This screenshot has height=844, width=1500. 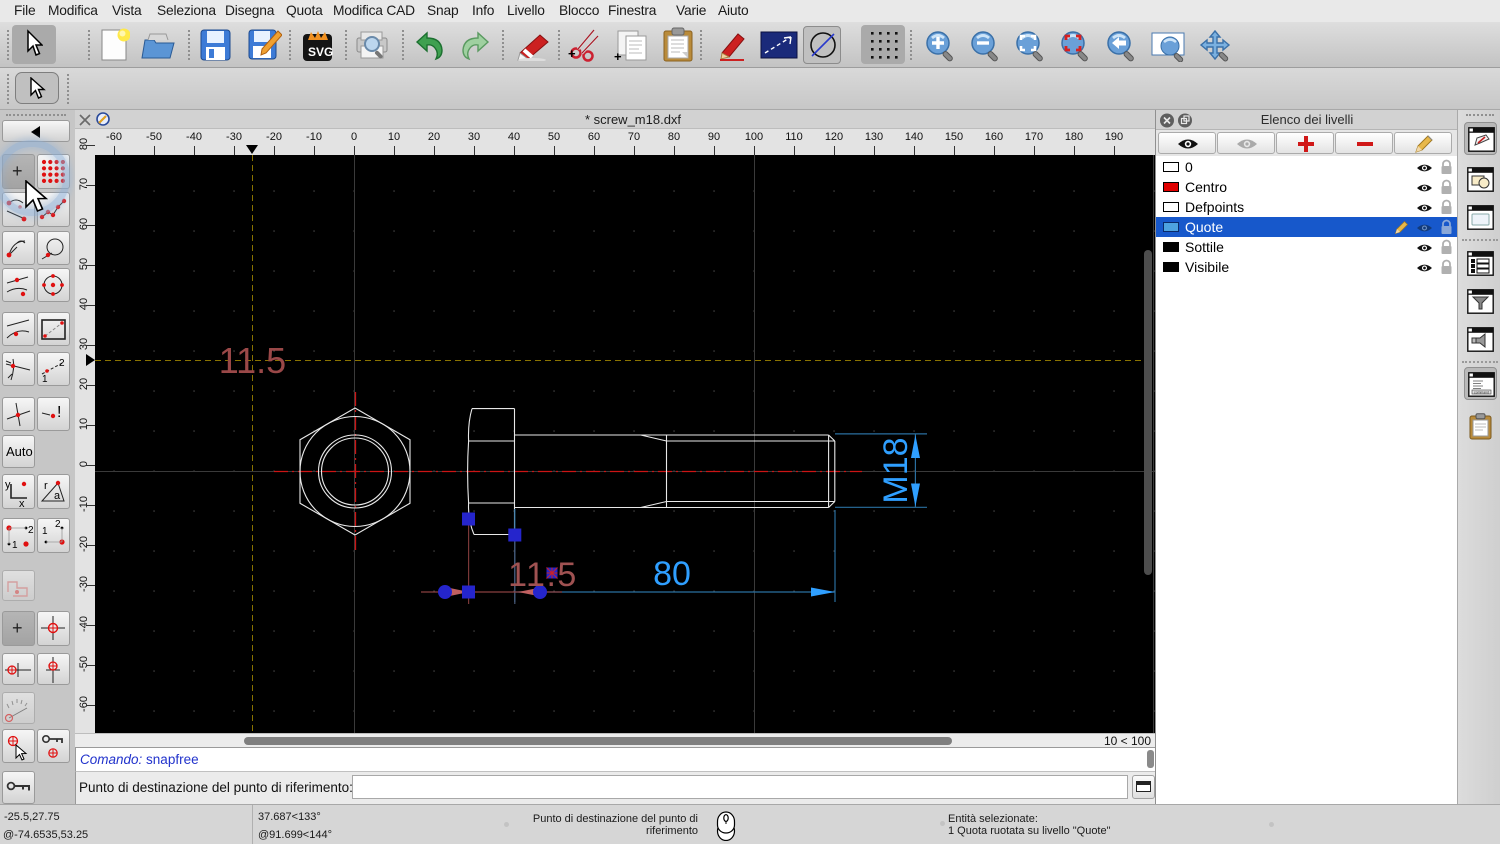 I want to click on svg-text: a, so click(x=57, y=496).